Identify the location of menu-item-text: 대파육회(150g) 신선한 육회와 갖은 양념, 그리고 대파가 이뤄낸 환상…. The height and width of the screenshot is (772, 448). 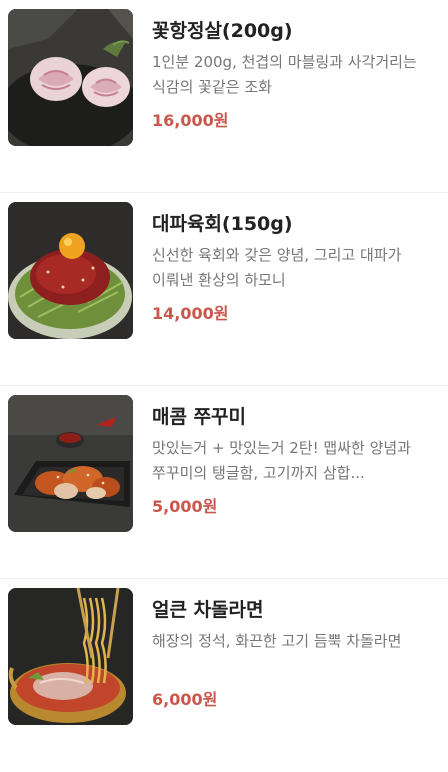
(297, 268).